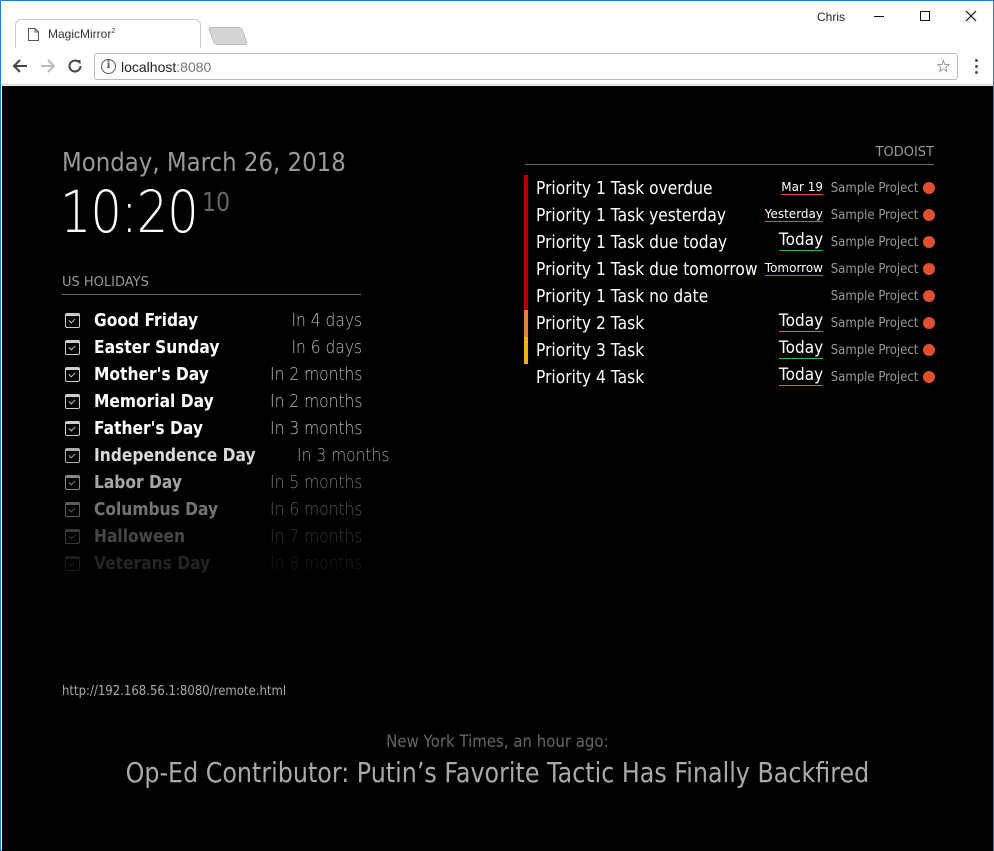 This screenshot has width=994, height=851. I want to click on task-due-date: Yesterday, so click(793, 214).